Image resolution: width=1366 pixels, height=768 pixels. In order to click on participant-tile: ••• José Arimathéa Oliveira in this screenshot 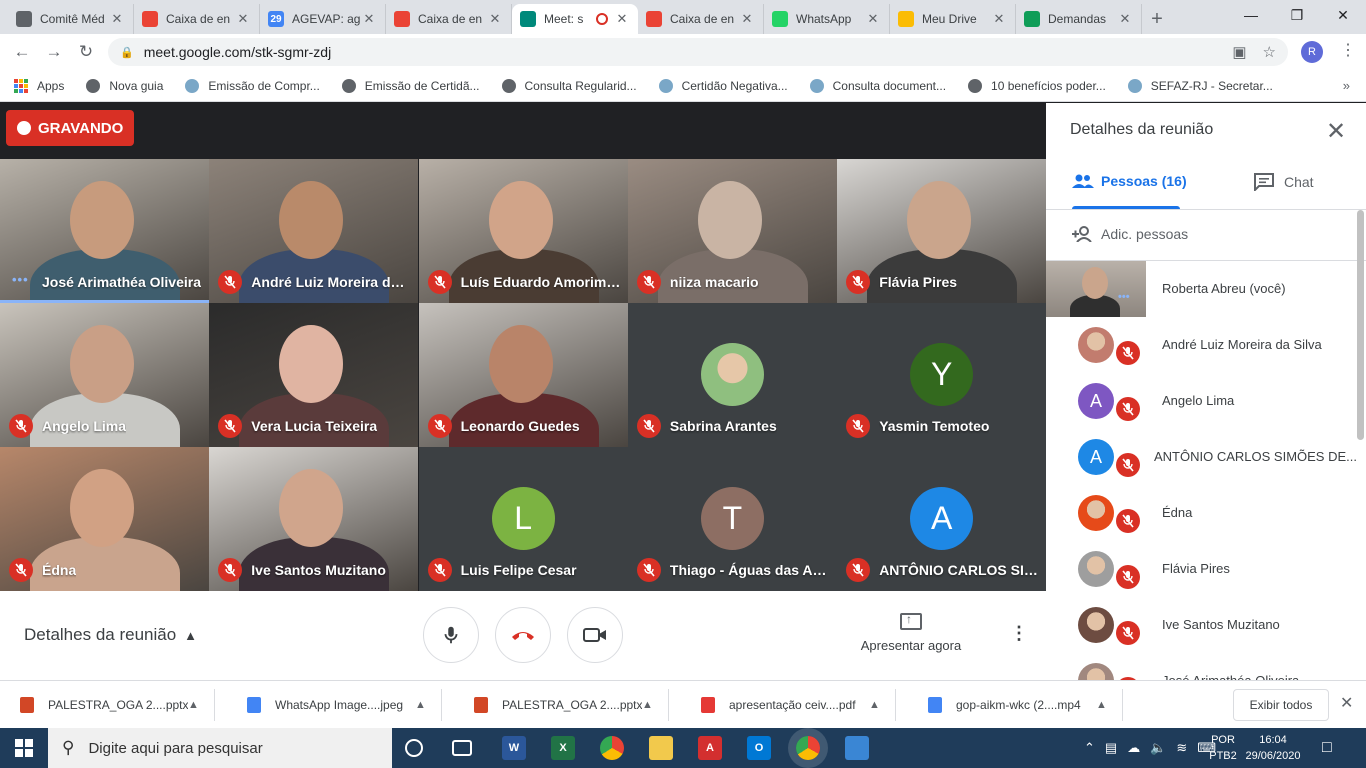, I will do `click(104, 231)`.